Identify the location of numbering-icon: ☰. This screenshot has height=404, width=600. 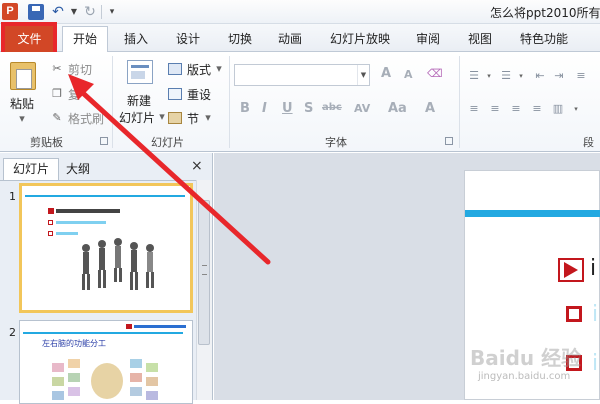
(506, 76).